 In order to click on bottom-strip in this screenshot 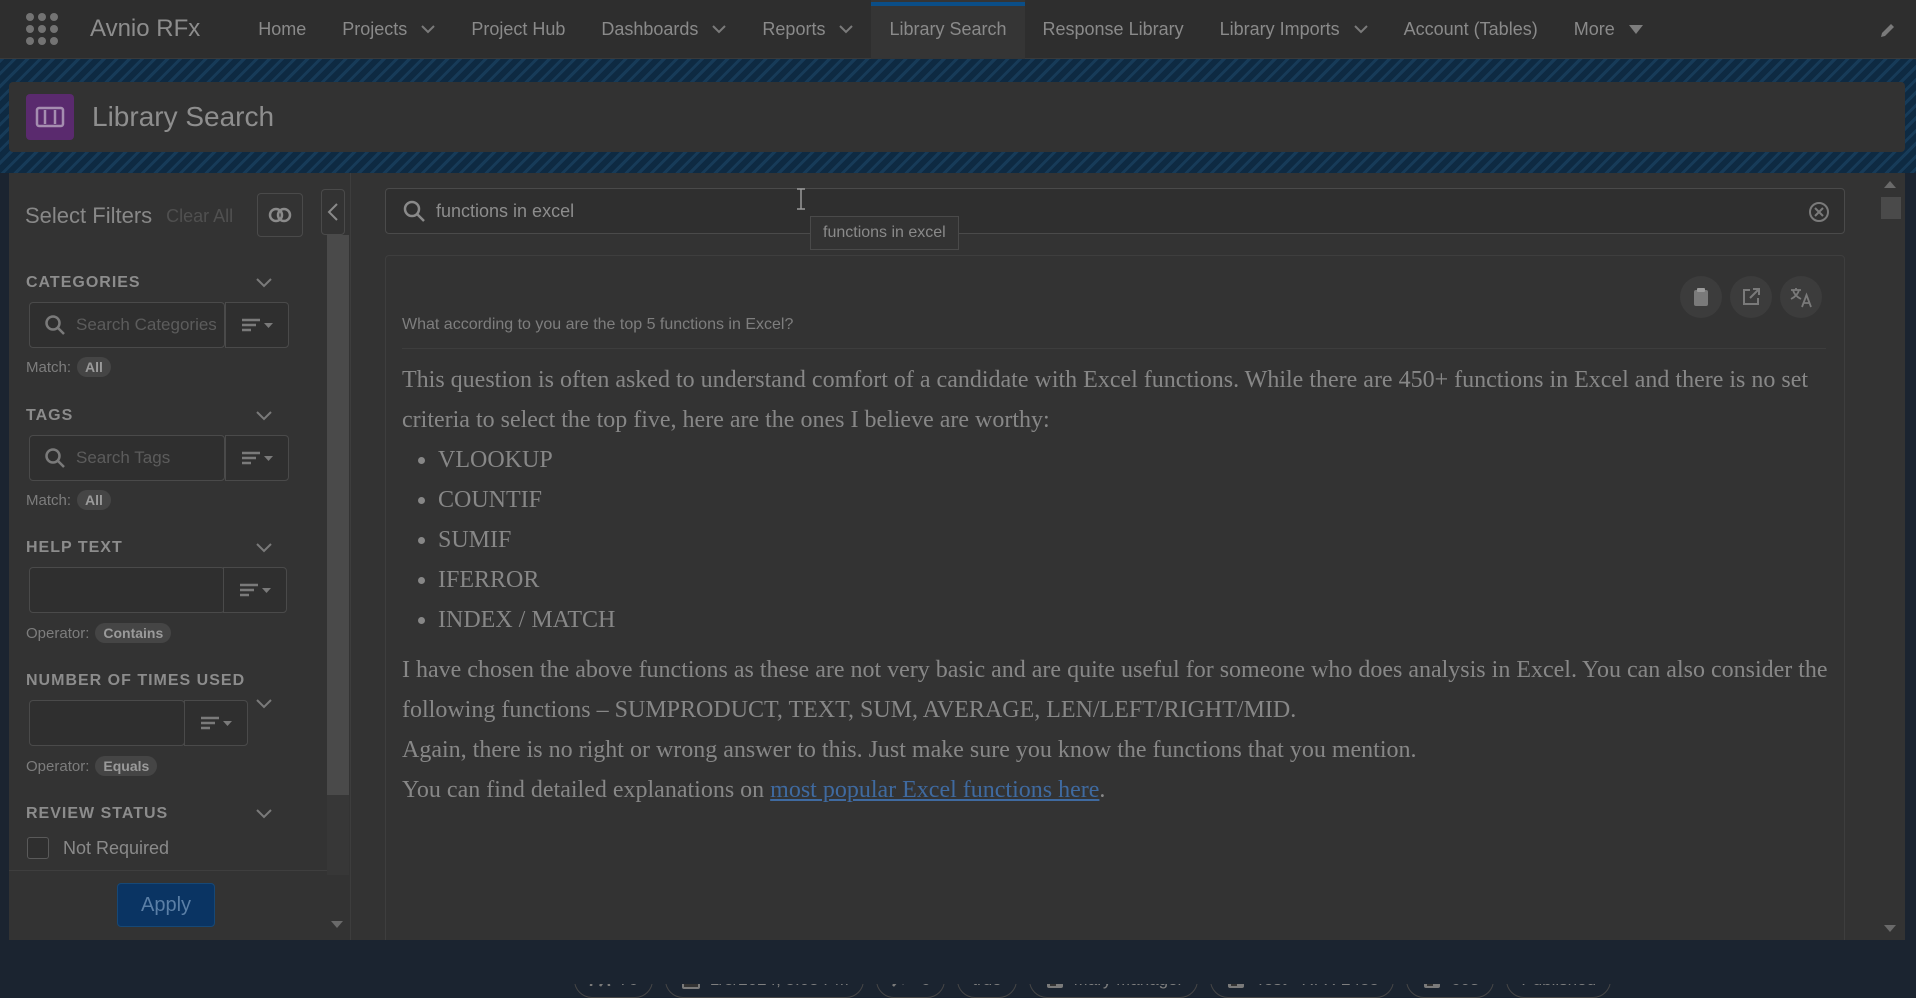, I will do `click(958, 962)`.